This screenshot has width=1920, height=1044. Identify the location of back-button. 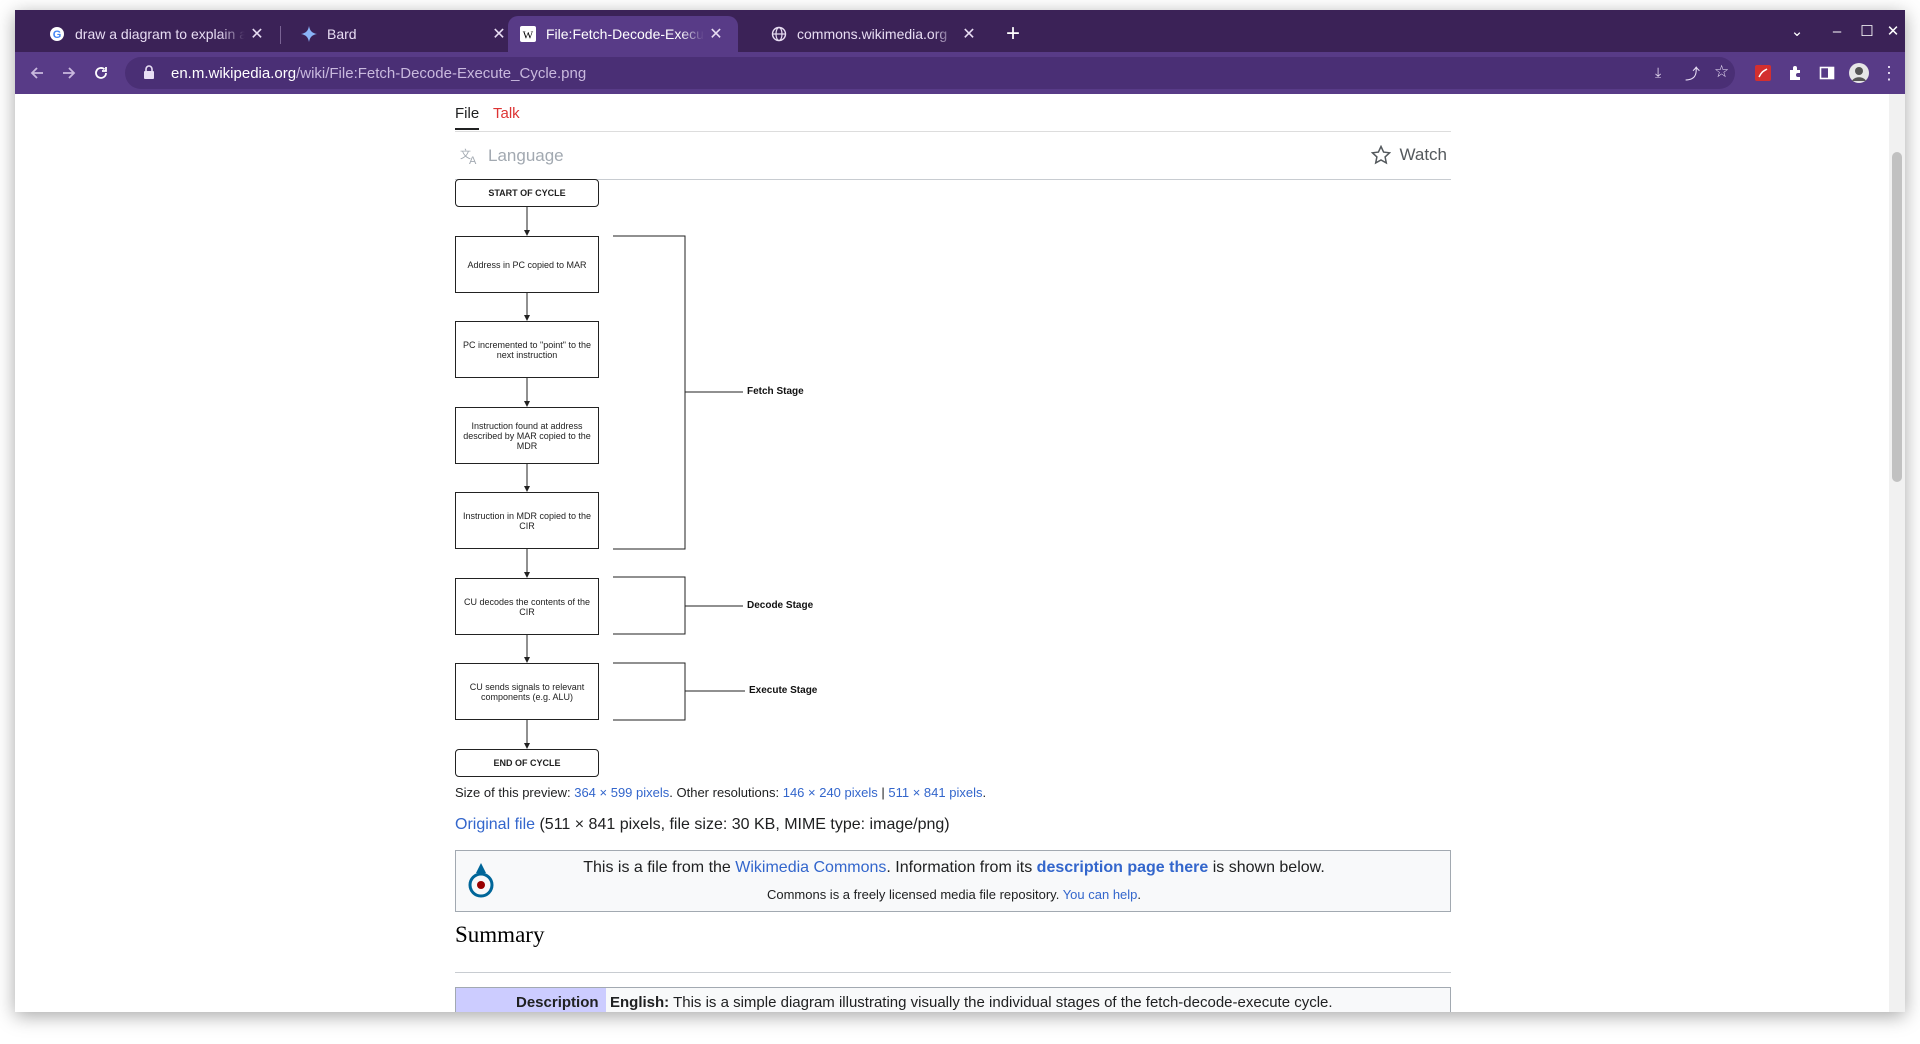
(37, 73).